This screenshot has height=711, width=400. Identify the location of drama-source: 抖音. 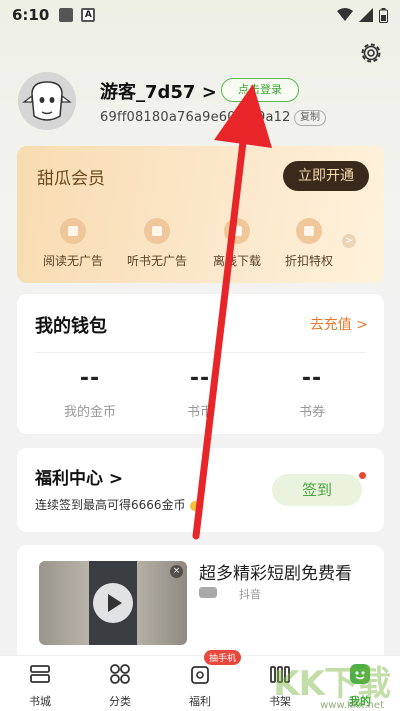
(250, 594).